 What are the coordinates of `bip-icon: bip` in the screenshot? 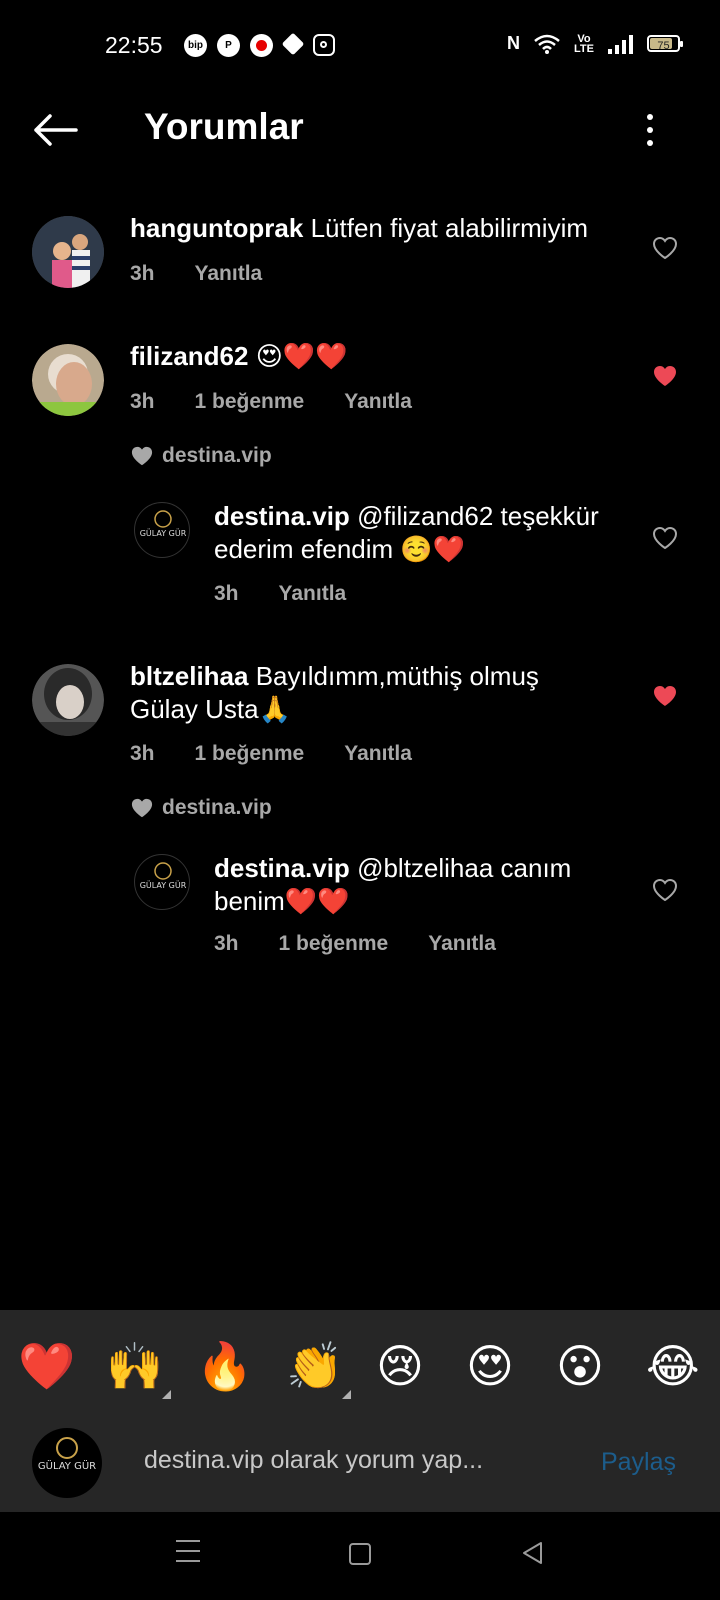 It's located at (195, 45).